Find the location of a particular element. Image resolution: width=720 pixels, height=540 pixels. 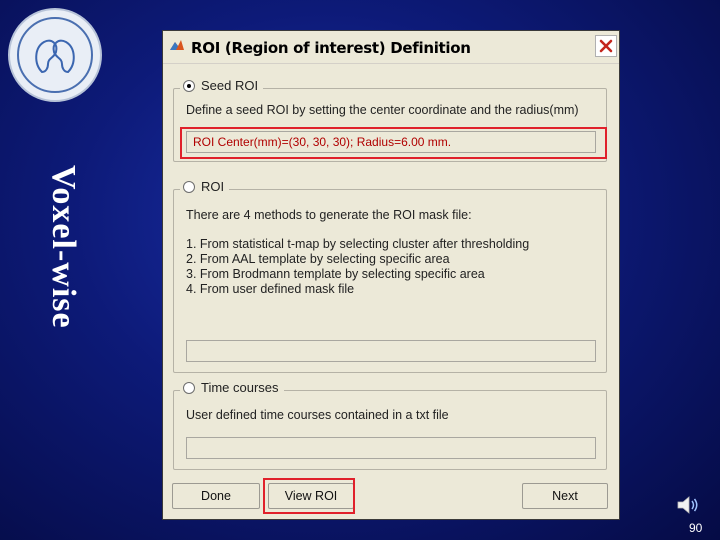

done-button: Done is located at coordinates (216, 496).